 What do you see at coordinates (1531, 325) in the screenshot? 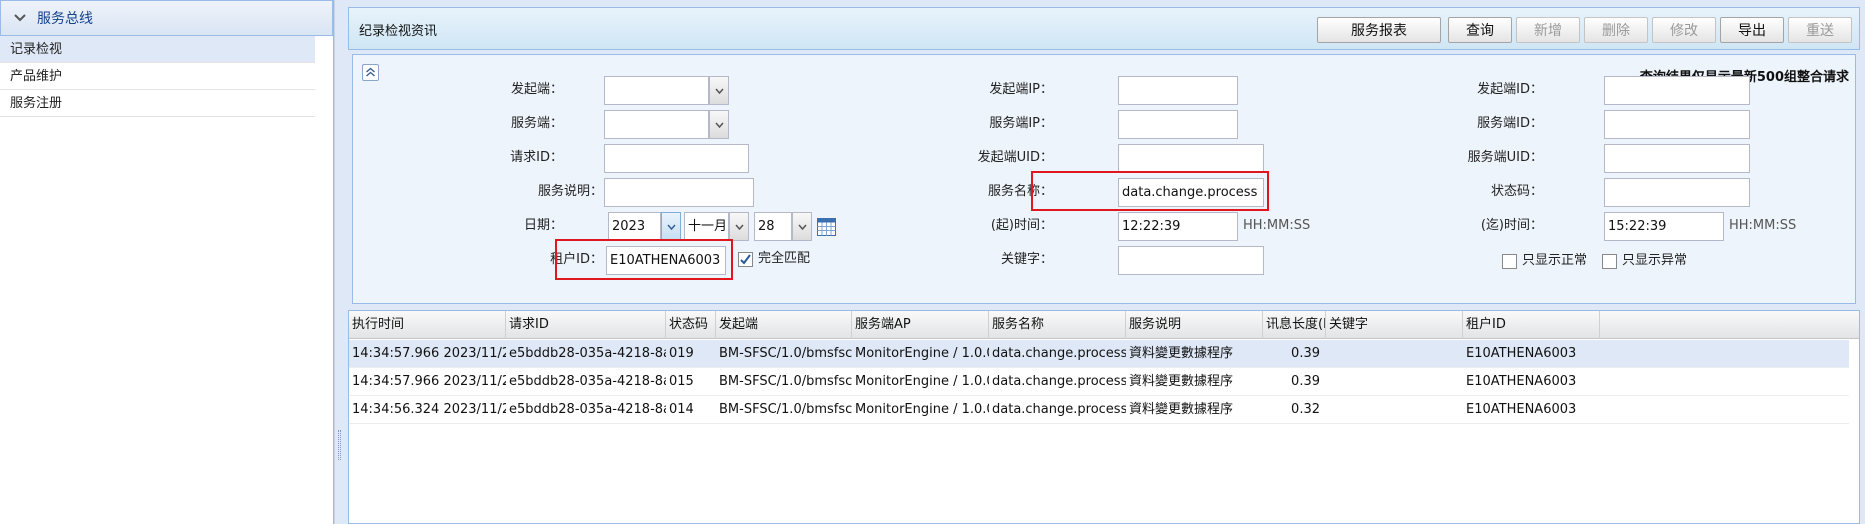
I see `column-header-tenant-id: 租户ID` at bounding box center [1531, 325].